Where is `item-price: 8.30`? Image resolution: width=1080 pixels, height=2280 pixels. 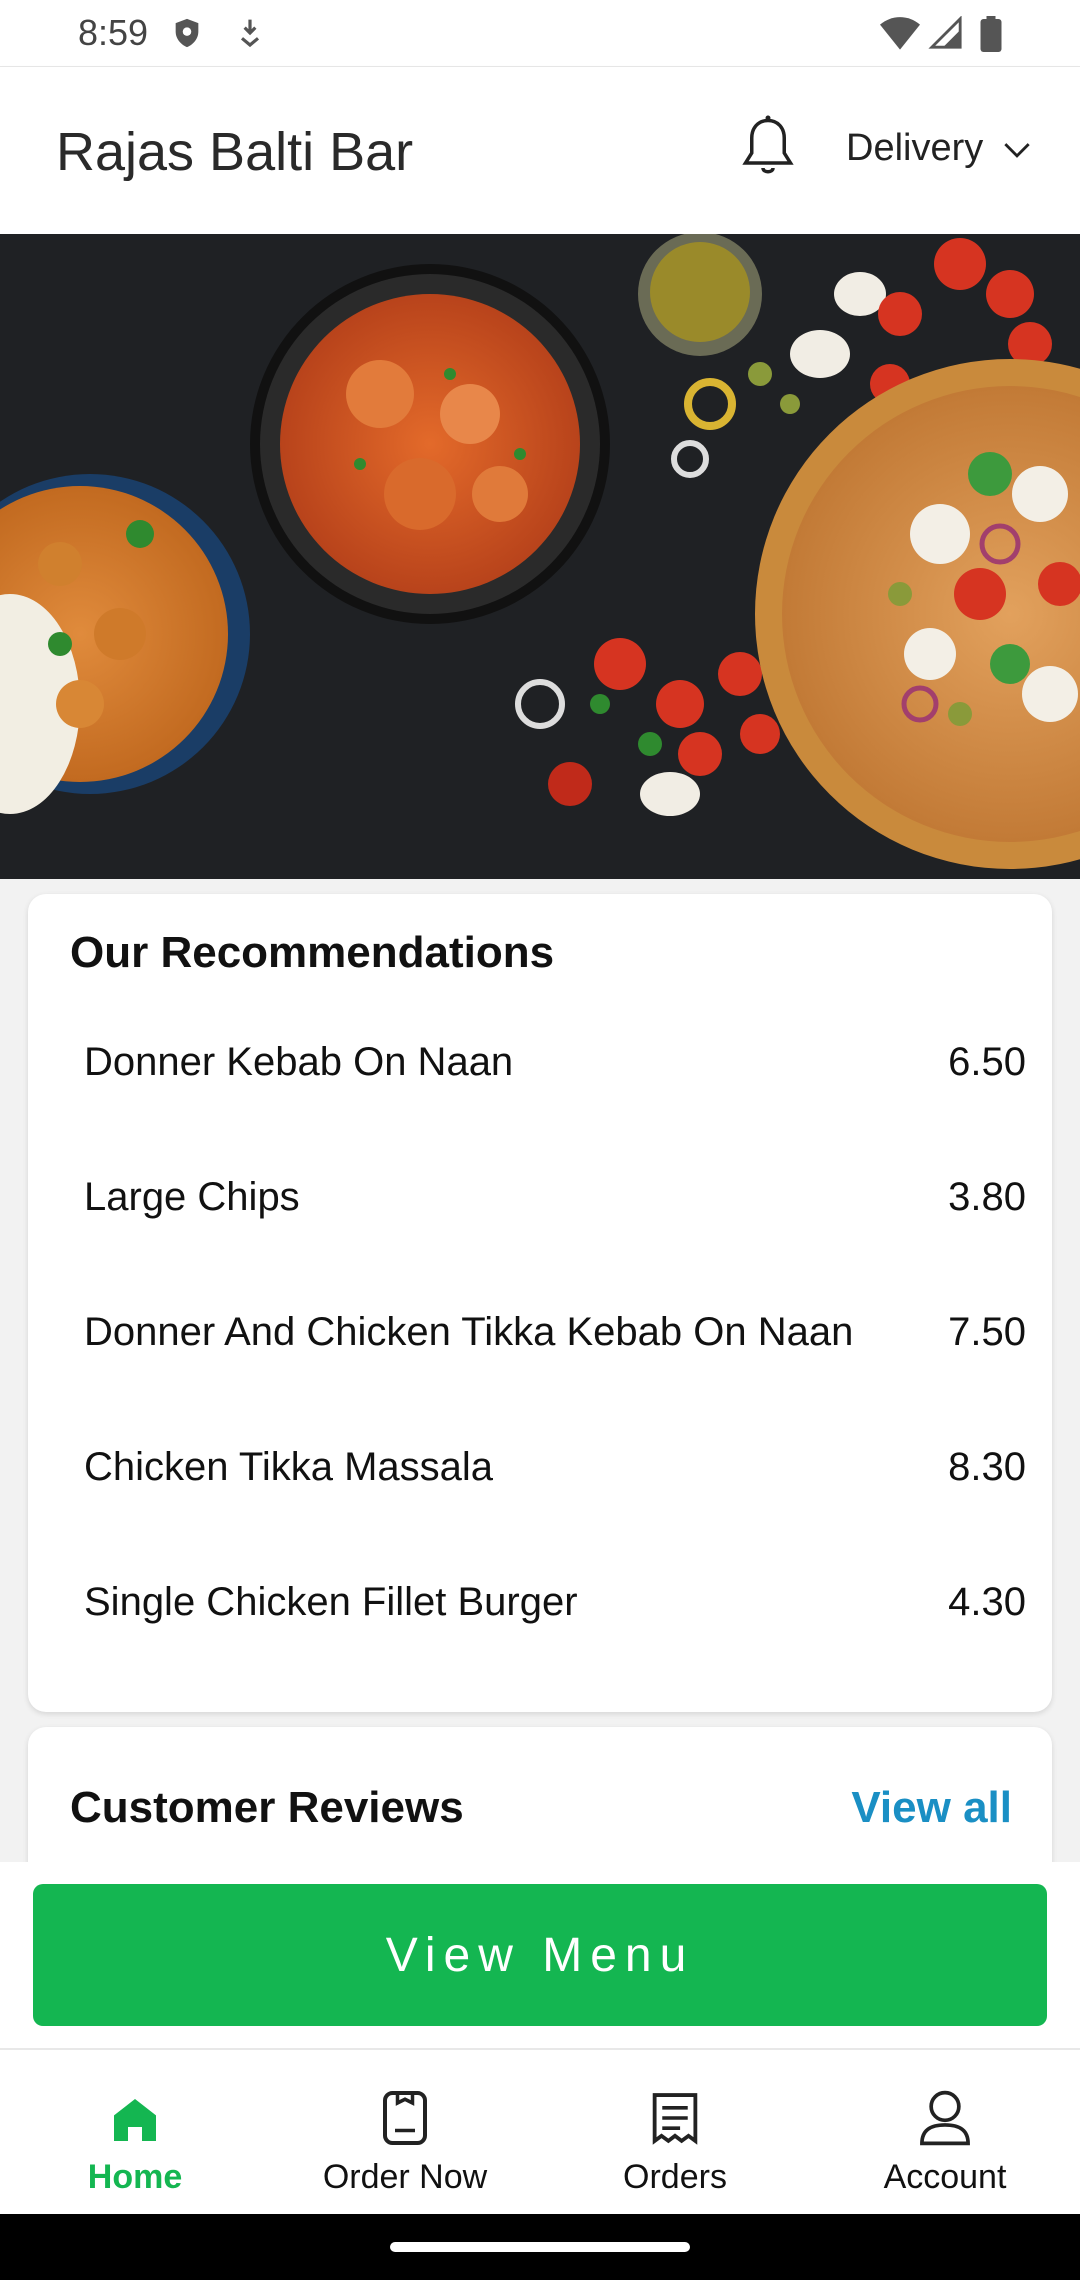
item-price: 8.30 is located at coordinates (987, 1467).